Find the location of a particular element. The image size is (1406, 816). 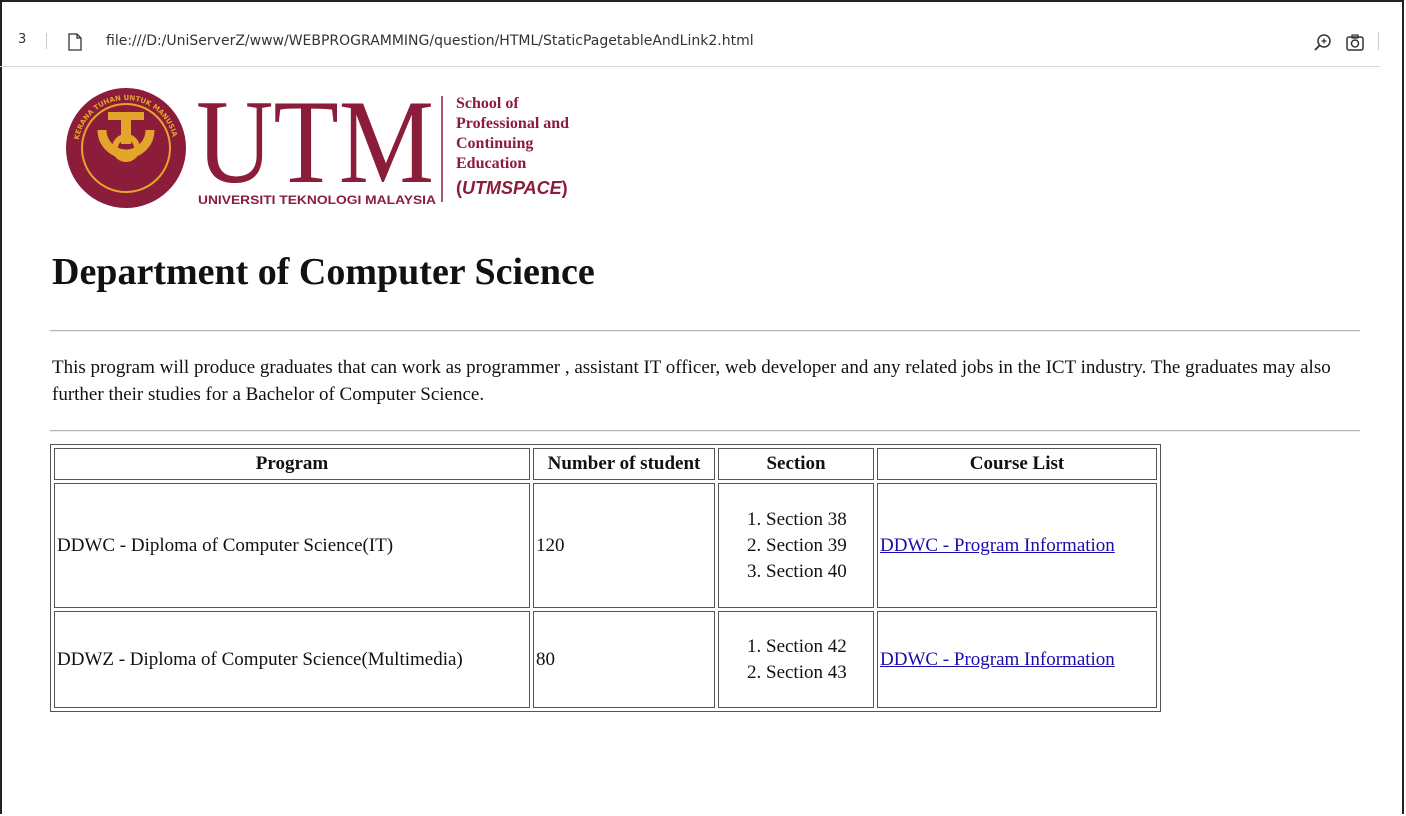

list-item: 3. Section 40 is located at coordinates (797, 571).